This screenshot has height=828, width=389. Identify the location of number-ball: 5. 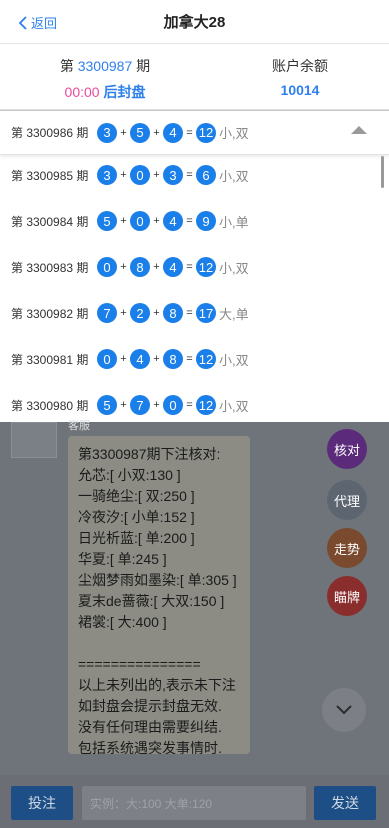
(140, 132).